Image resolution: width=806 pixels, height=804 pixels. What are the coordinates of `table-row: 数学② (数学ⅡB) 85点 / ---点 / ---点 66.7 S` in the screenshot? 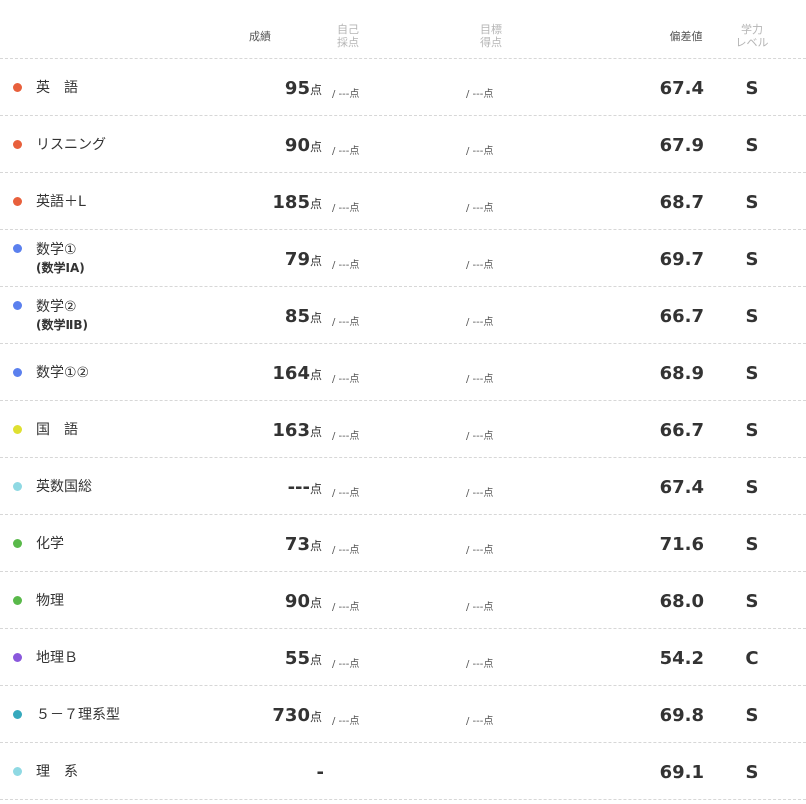 It's located at (403, 315).